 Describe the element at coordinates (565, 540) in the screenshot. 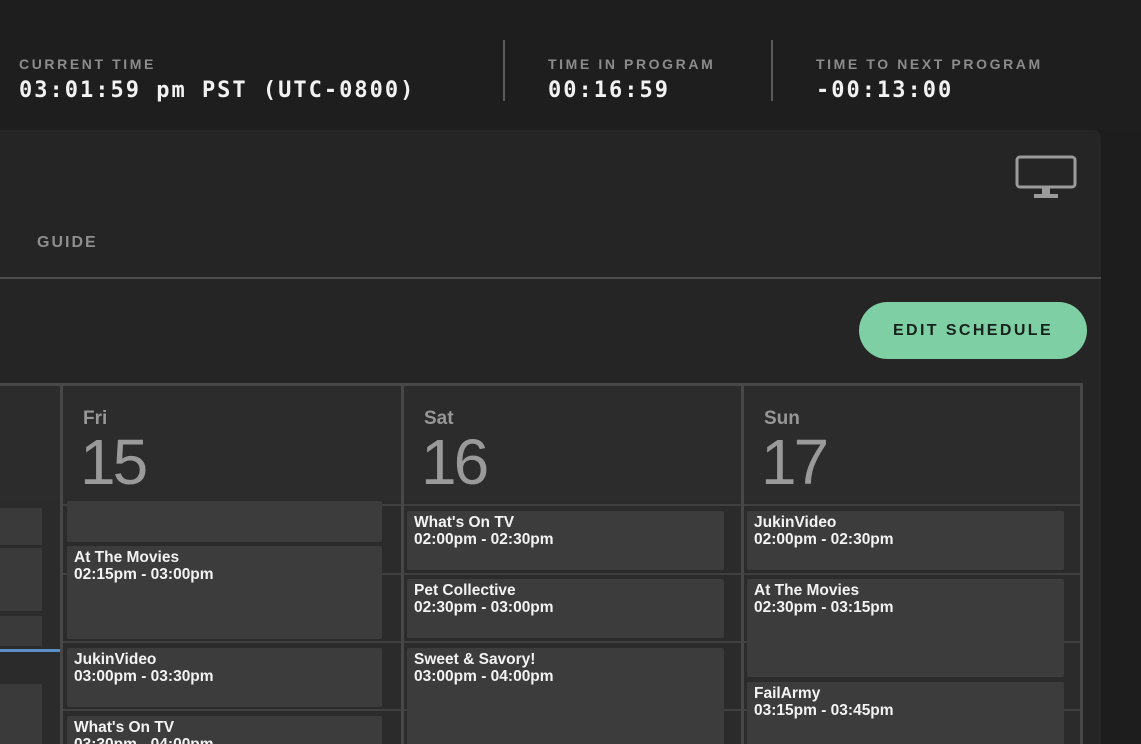

I see `schedule-event: What's On TV 02:00pm - 02:30pm` at that location.